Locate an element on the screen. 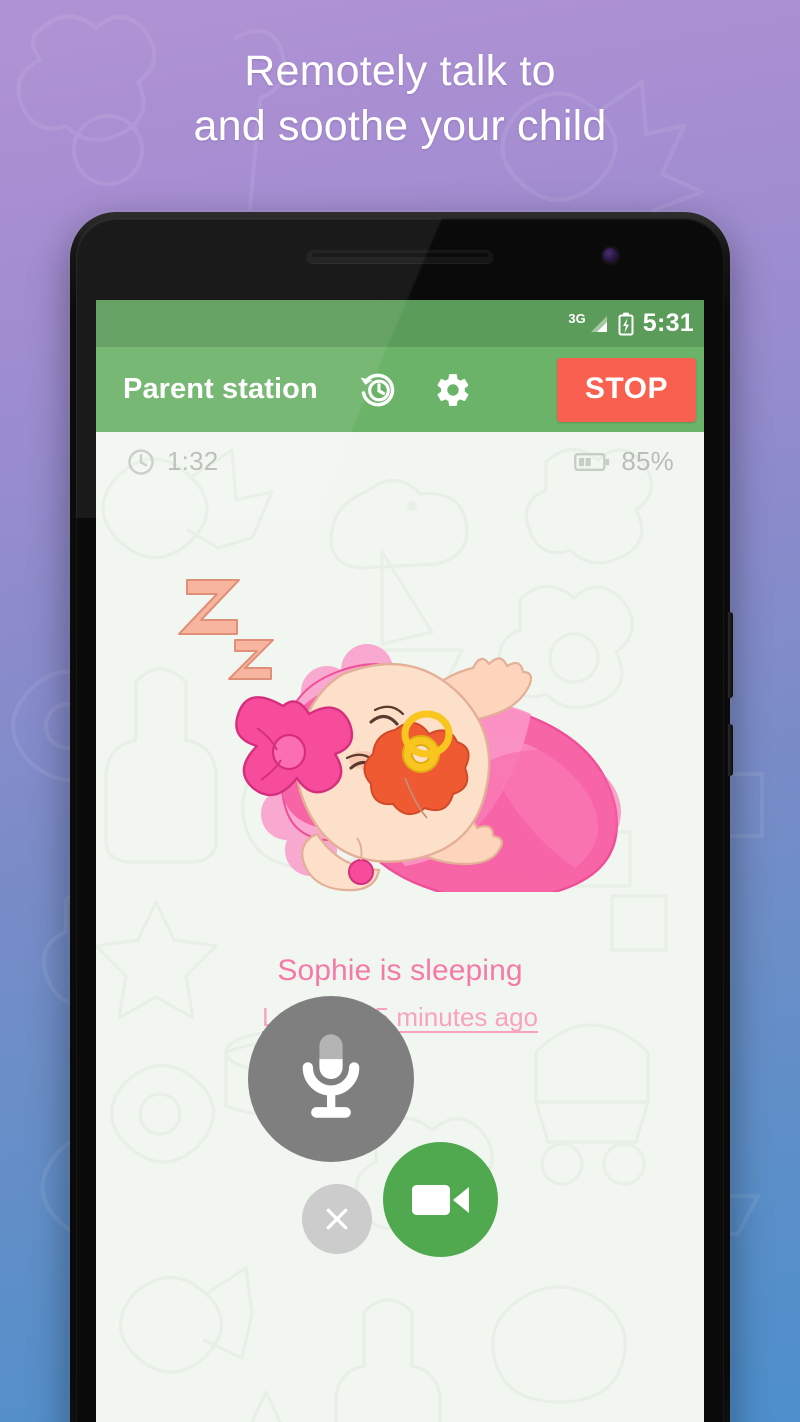  clock-icon is located at coordinates (141, 461).